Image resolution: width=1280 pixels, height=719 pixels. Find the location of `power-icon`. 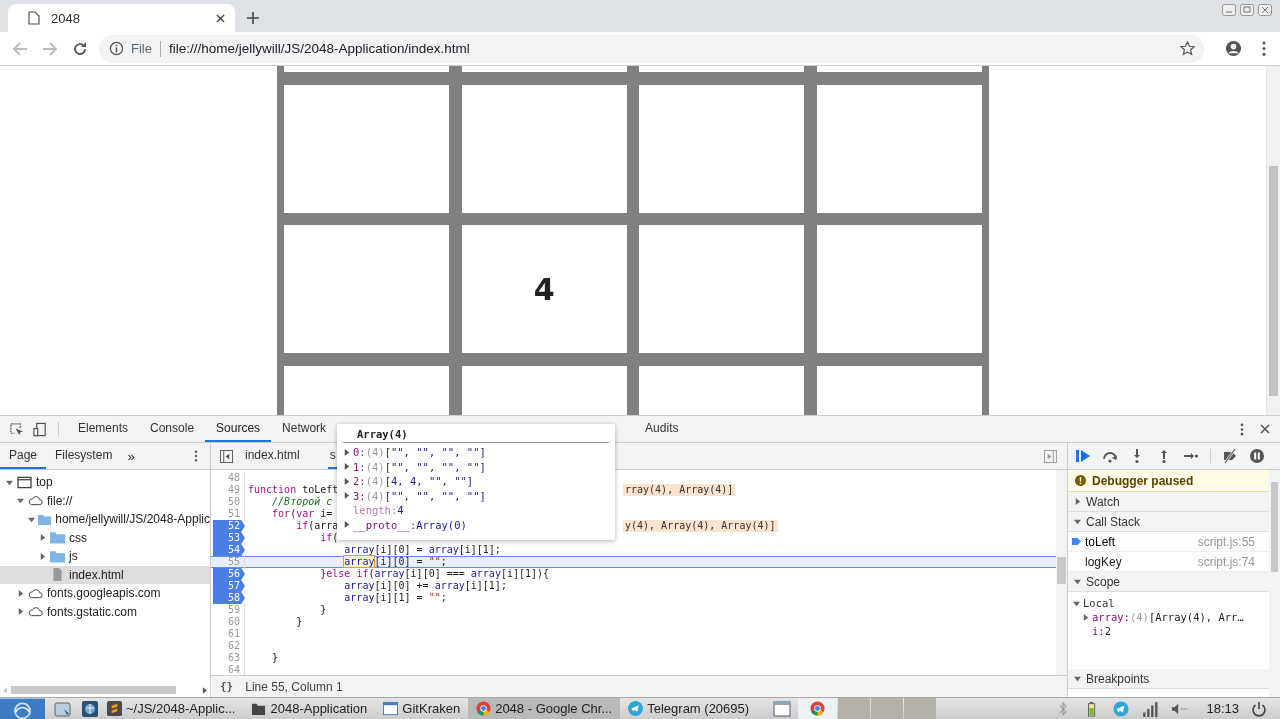

power-icon is located at coordinates (1259, 708).